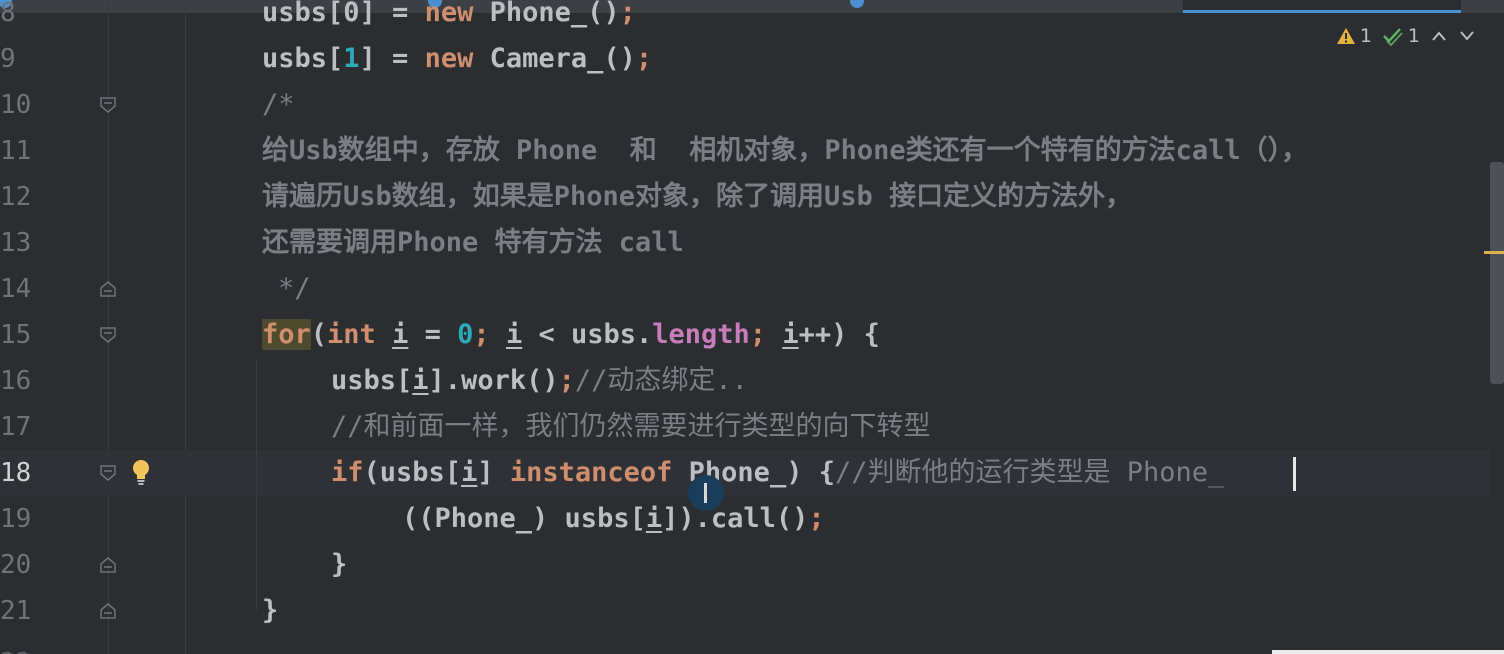  Describe the element at coordinates (16, 243) in the screenshot. I see `line-number: 13` at that location.